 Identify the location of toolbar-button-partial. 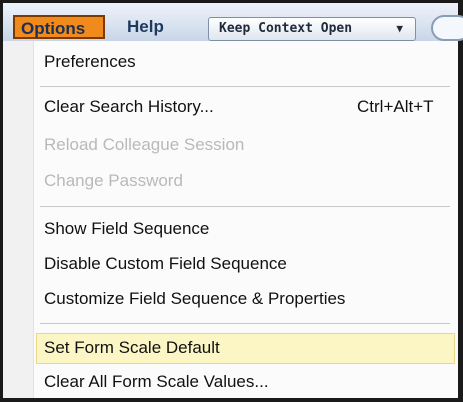
(447, 28).